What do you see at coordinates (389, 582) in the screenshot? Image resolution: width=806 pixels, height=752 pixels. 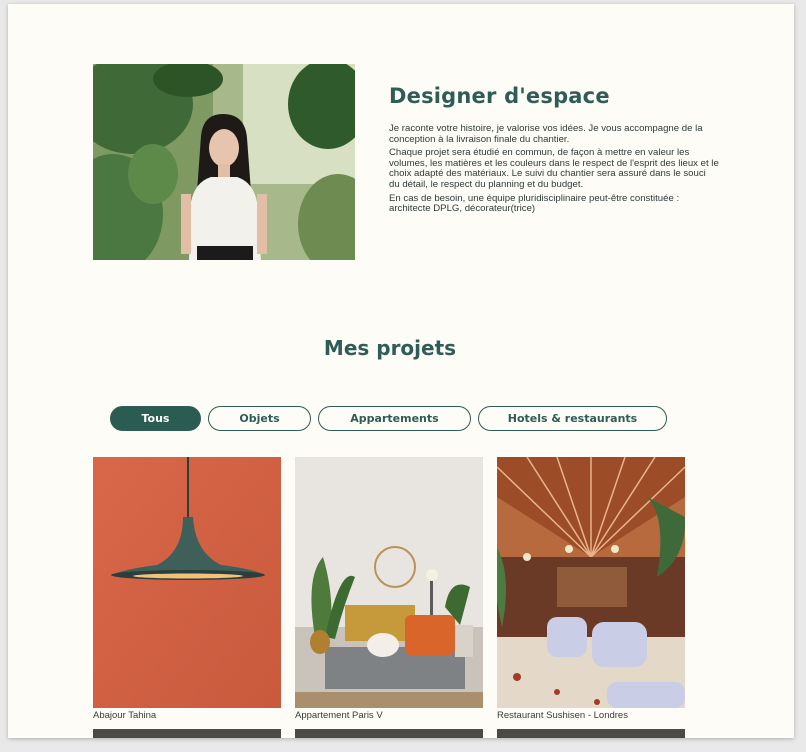 I see `project-image-living-room` at bounding box center [389, 582].